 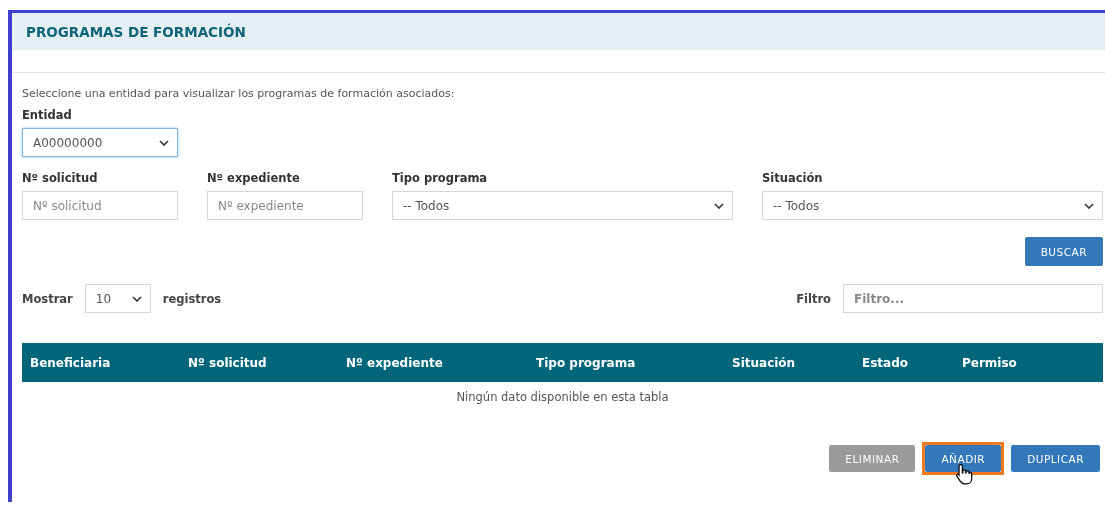 I want to click on hand-cursor-icon, so click(x=964, y=474).